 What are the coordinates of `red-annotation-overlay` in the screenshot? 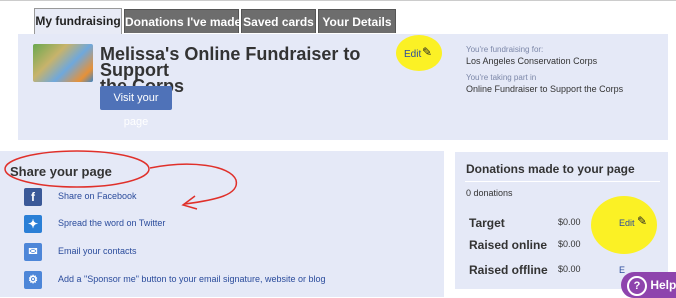 It's located at (121, 180).